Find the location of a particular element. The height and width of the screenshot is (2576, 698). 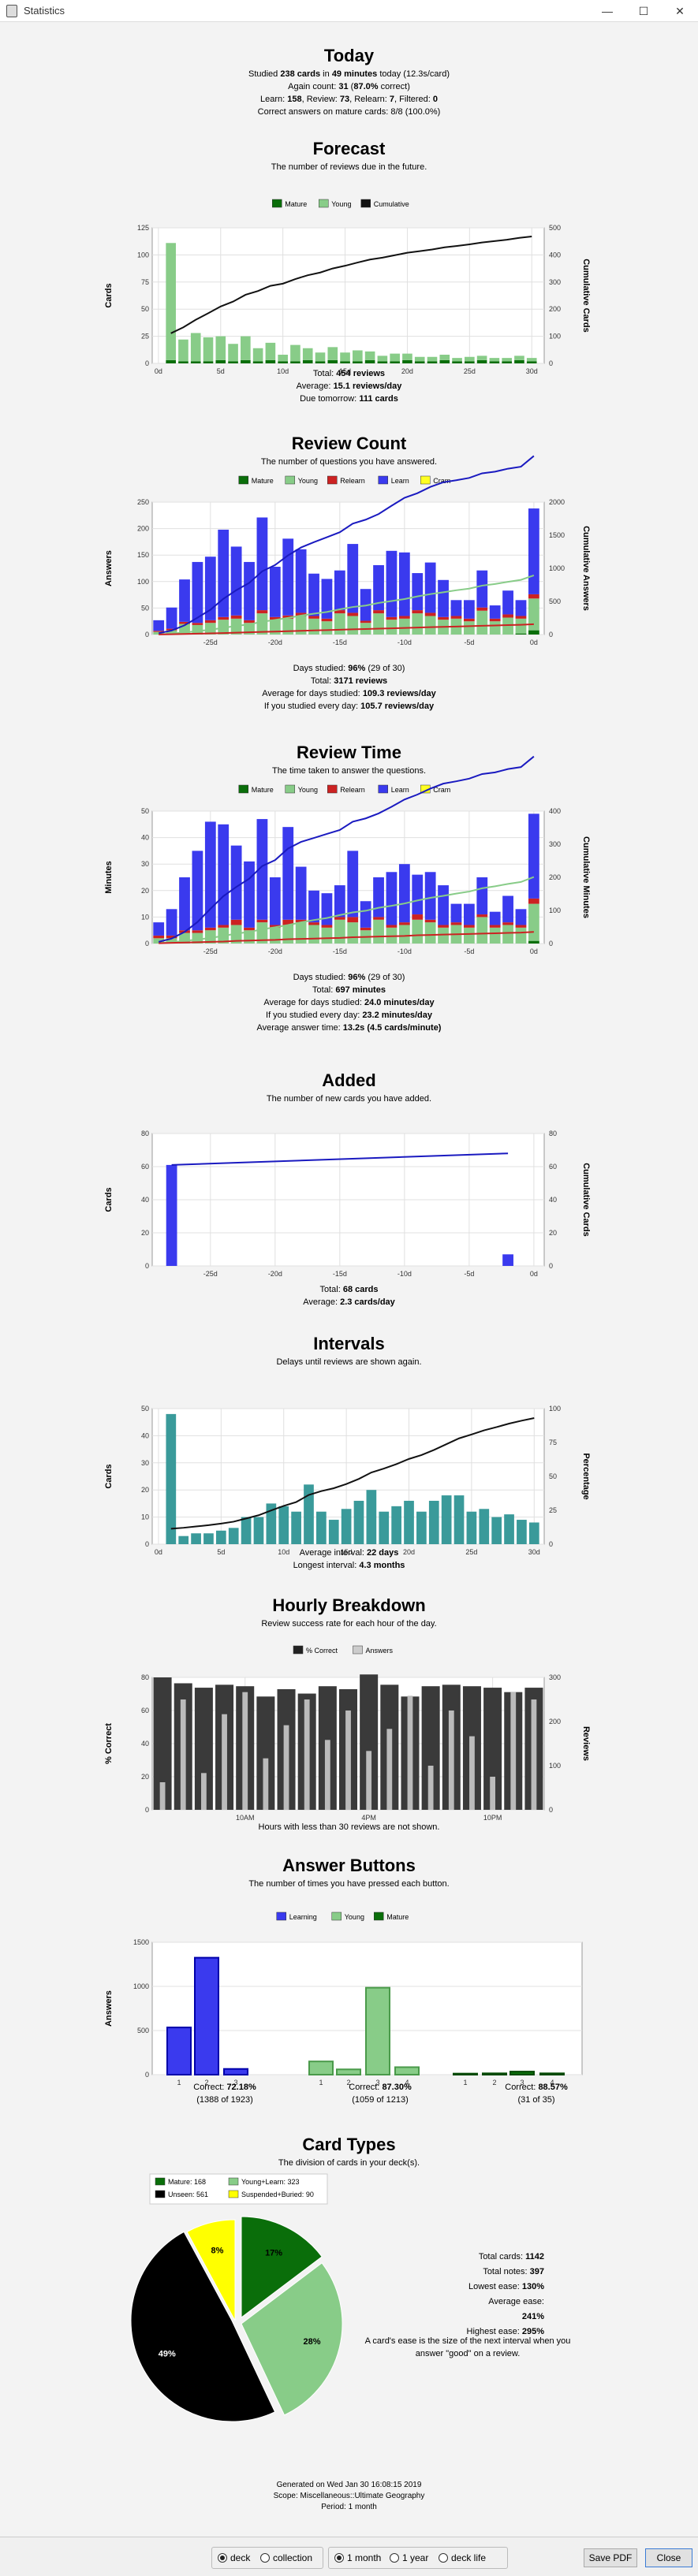

reviewcount-title: Review Count is located at coordinates (349, 443).